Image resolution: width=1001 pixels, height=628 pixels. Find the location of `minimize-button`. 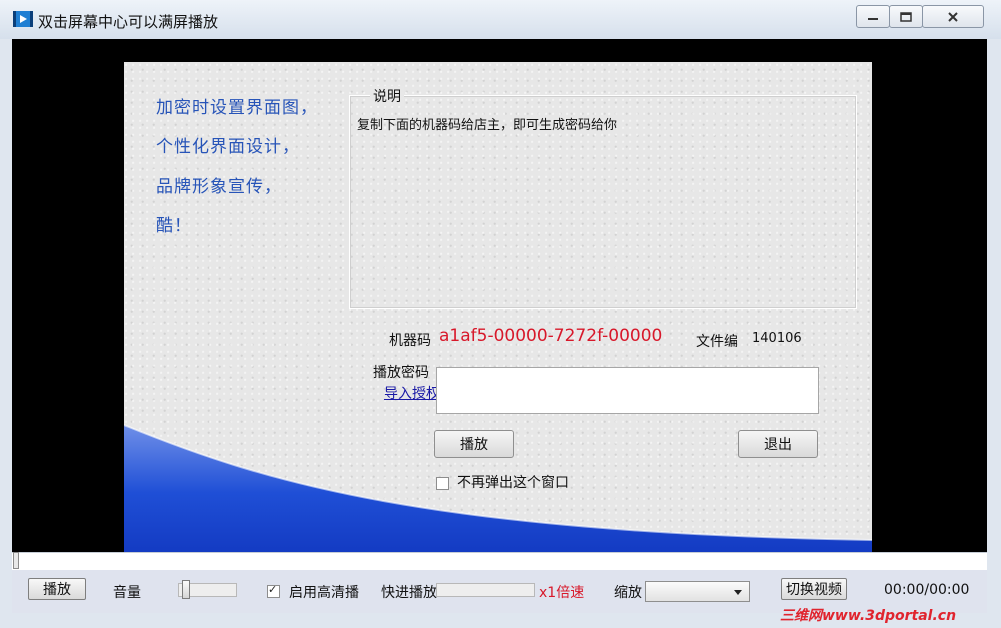

minimize-button is located at coordinates (873, 16).